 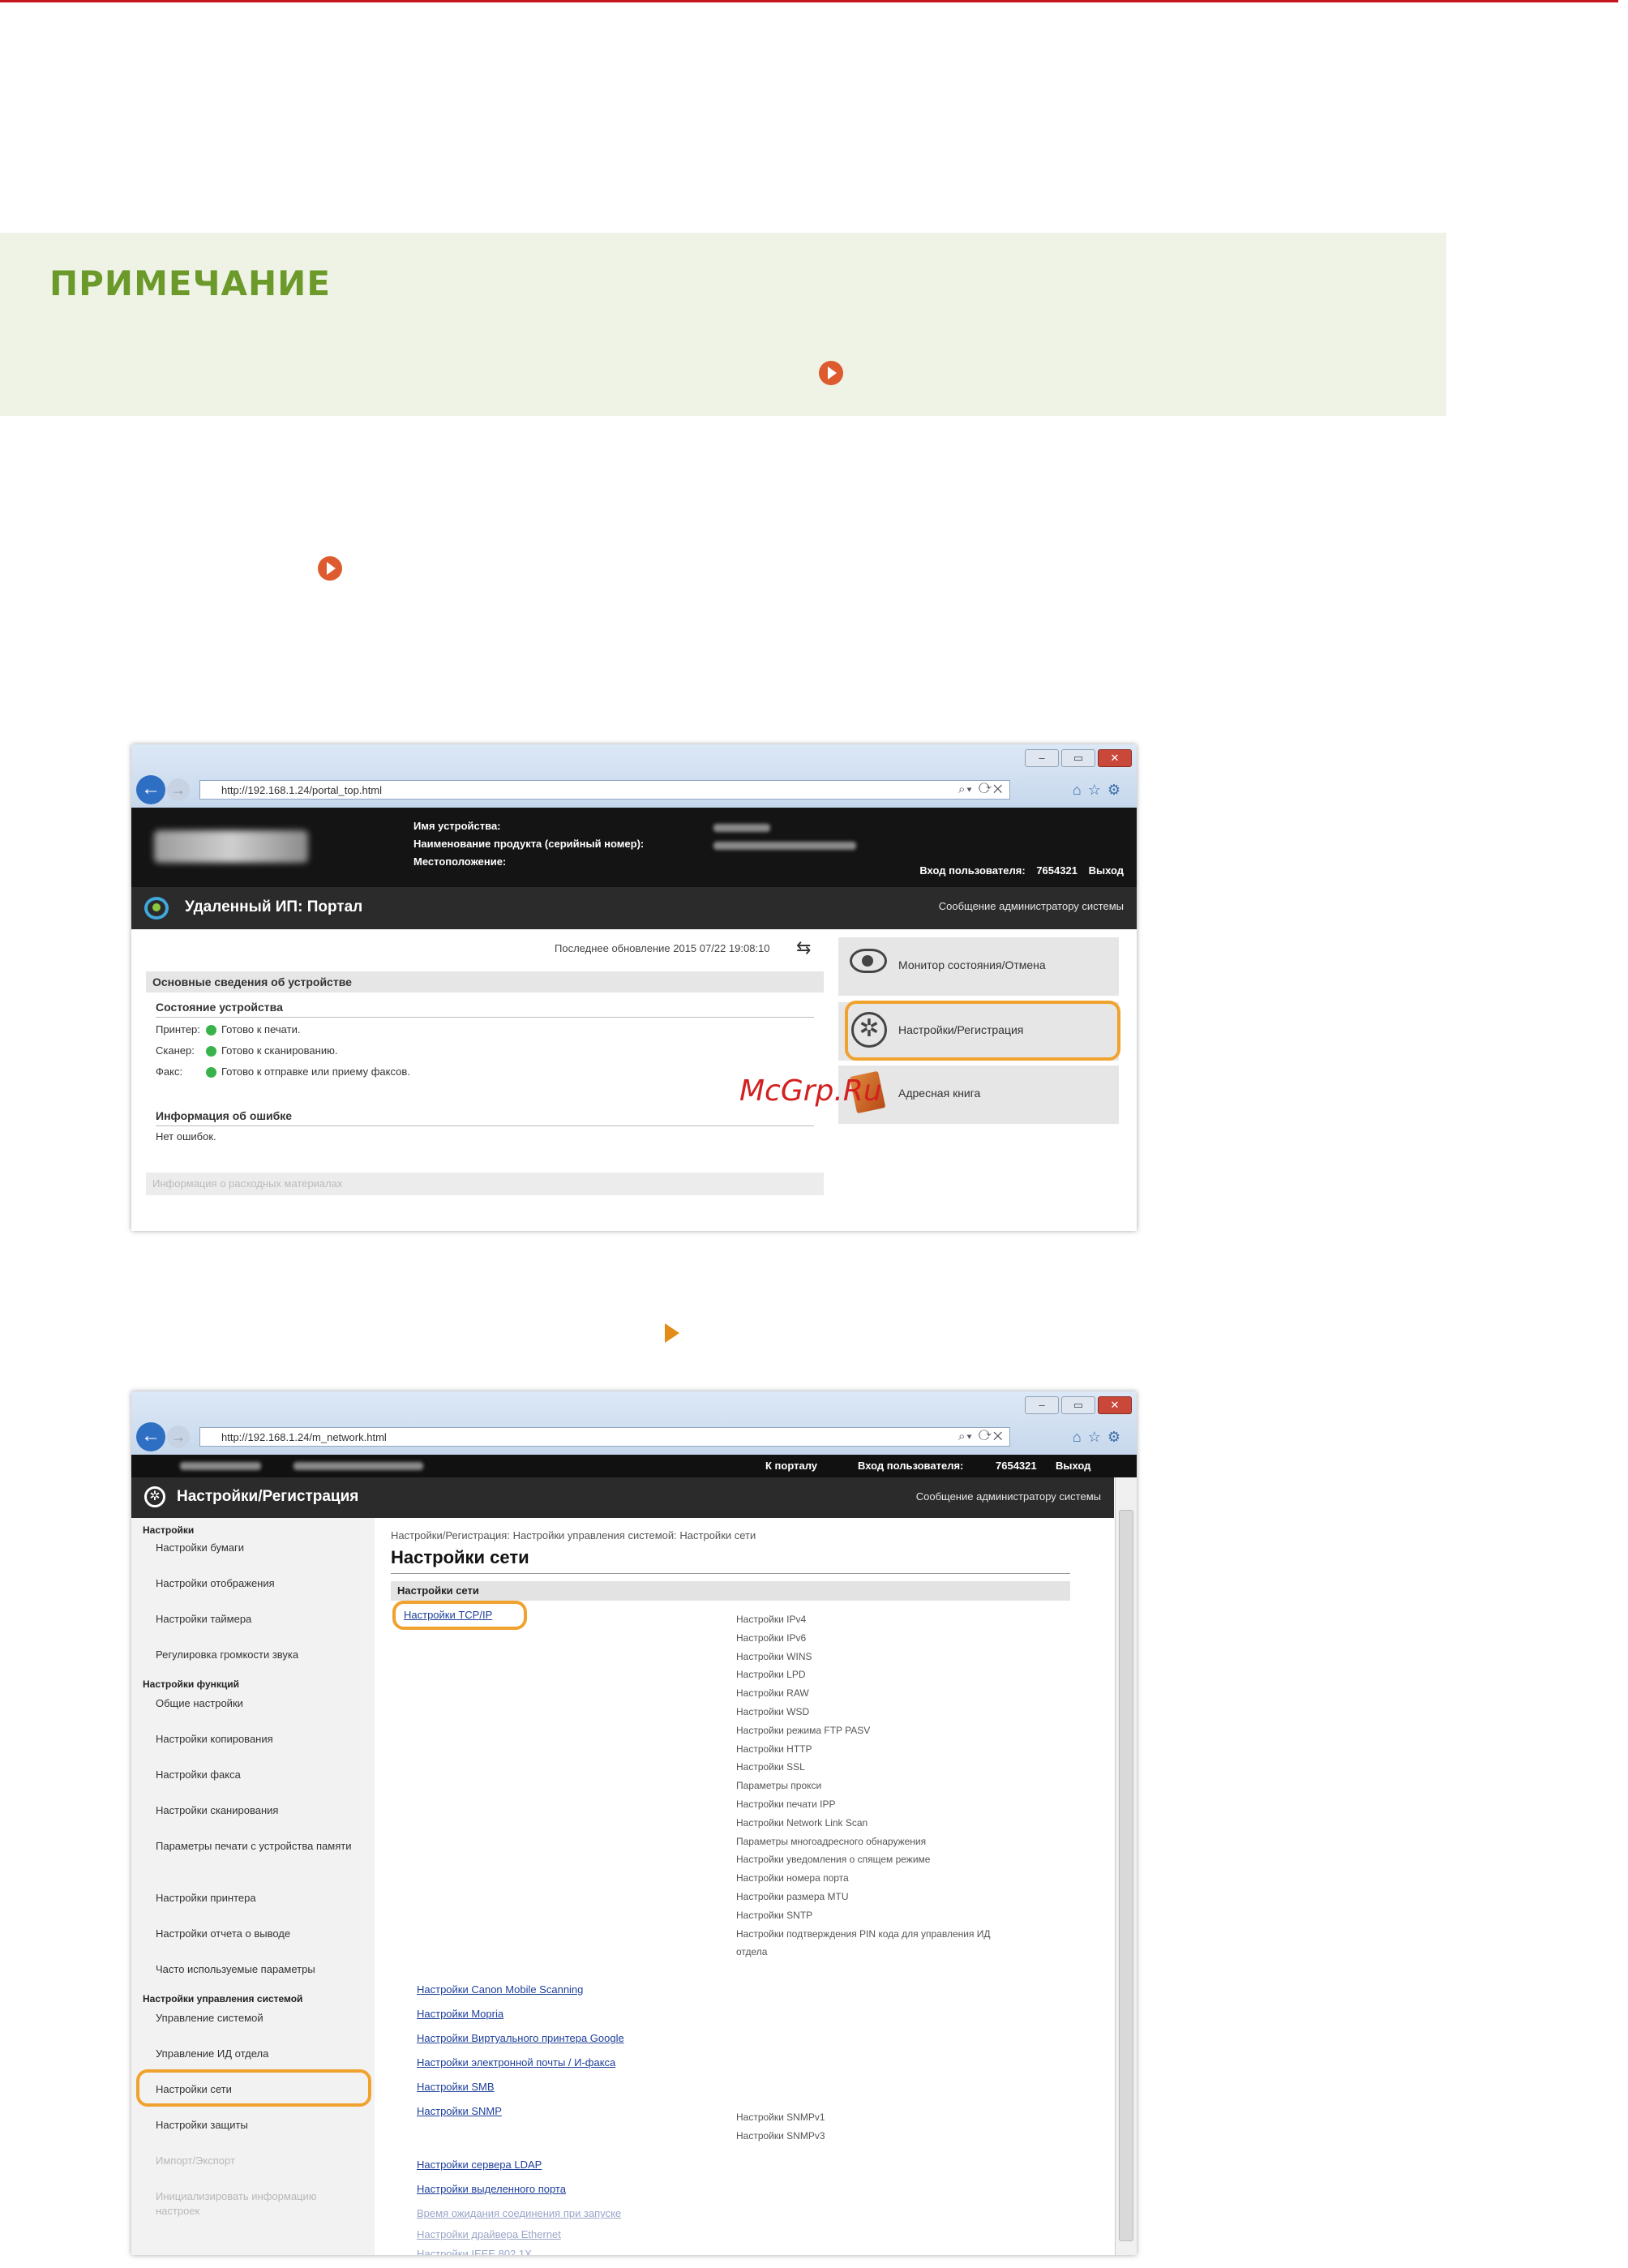 I want to click on sidebar-item-frequent: Часто используемые параметры, so click(x=259, y=1969).